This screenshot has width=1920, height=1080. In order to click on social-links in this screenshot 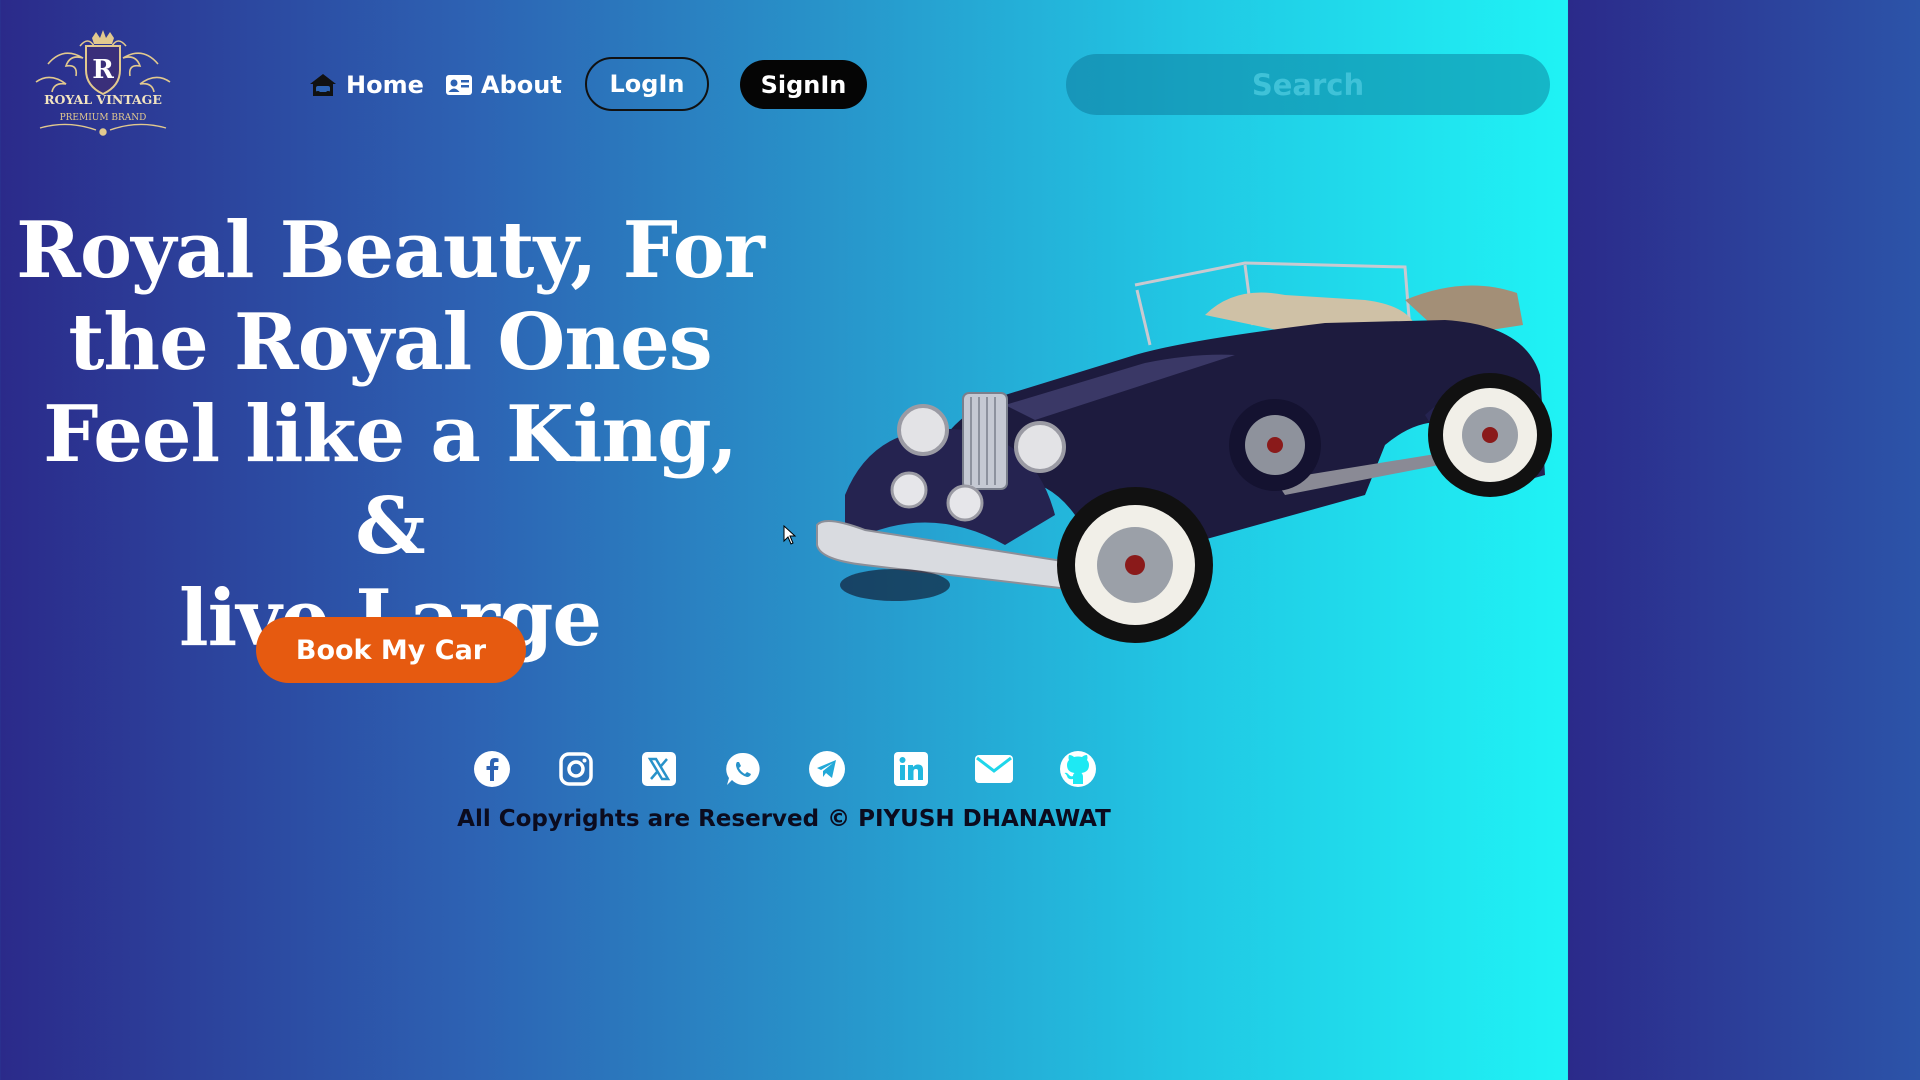, I will do `click(785, 769)`.